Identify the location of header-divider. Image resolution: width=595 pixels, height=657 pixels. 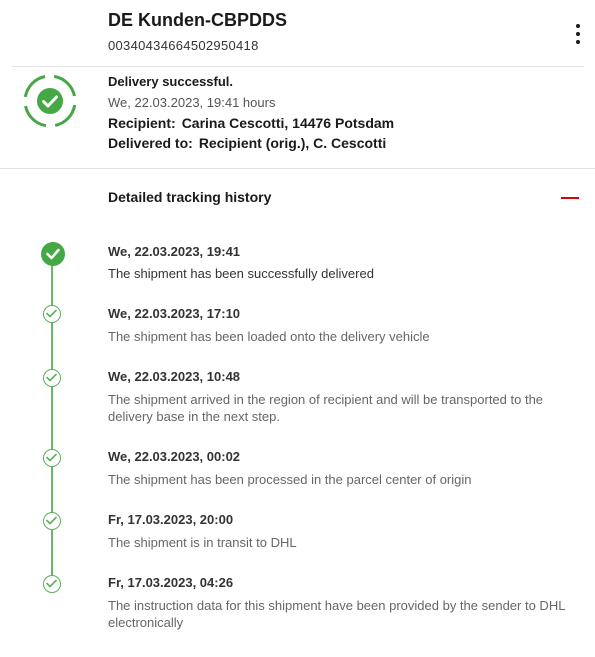
(298, 66).